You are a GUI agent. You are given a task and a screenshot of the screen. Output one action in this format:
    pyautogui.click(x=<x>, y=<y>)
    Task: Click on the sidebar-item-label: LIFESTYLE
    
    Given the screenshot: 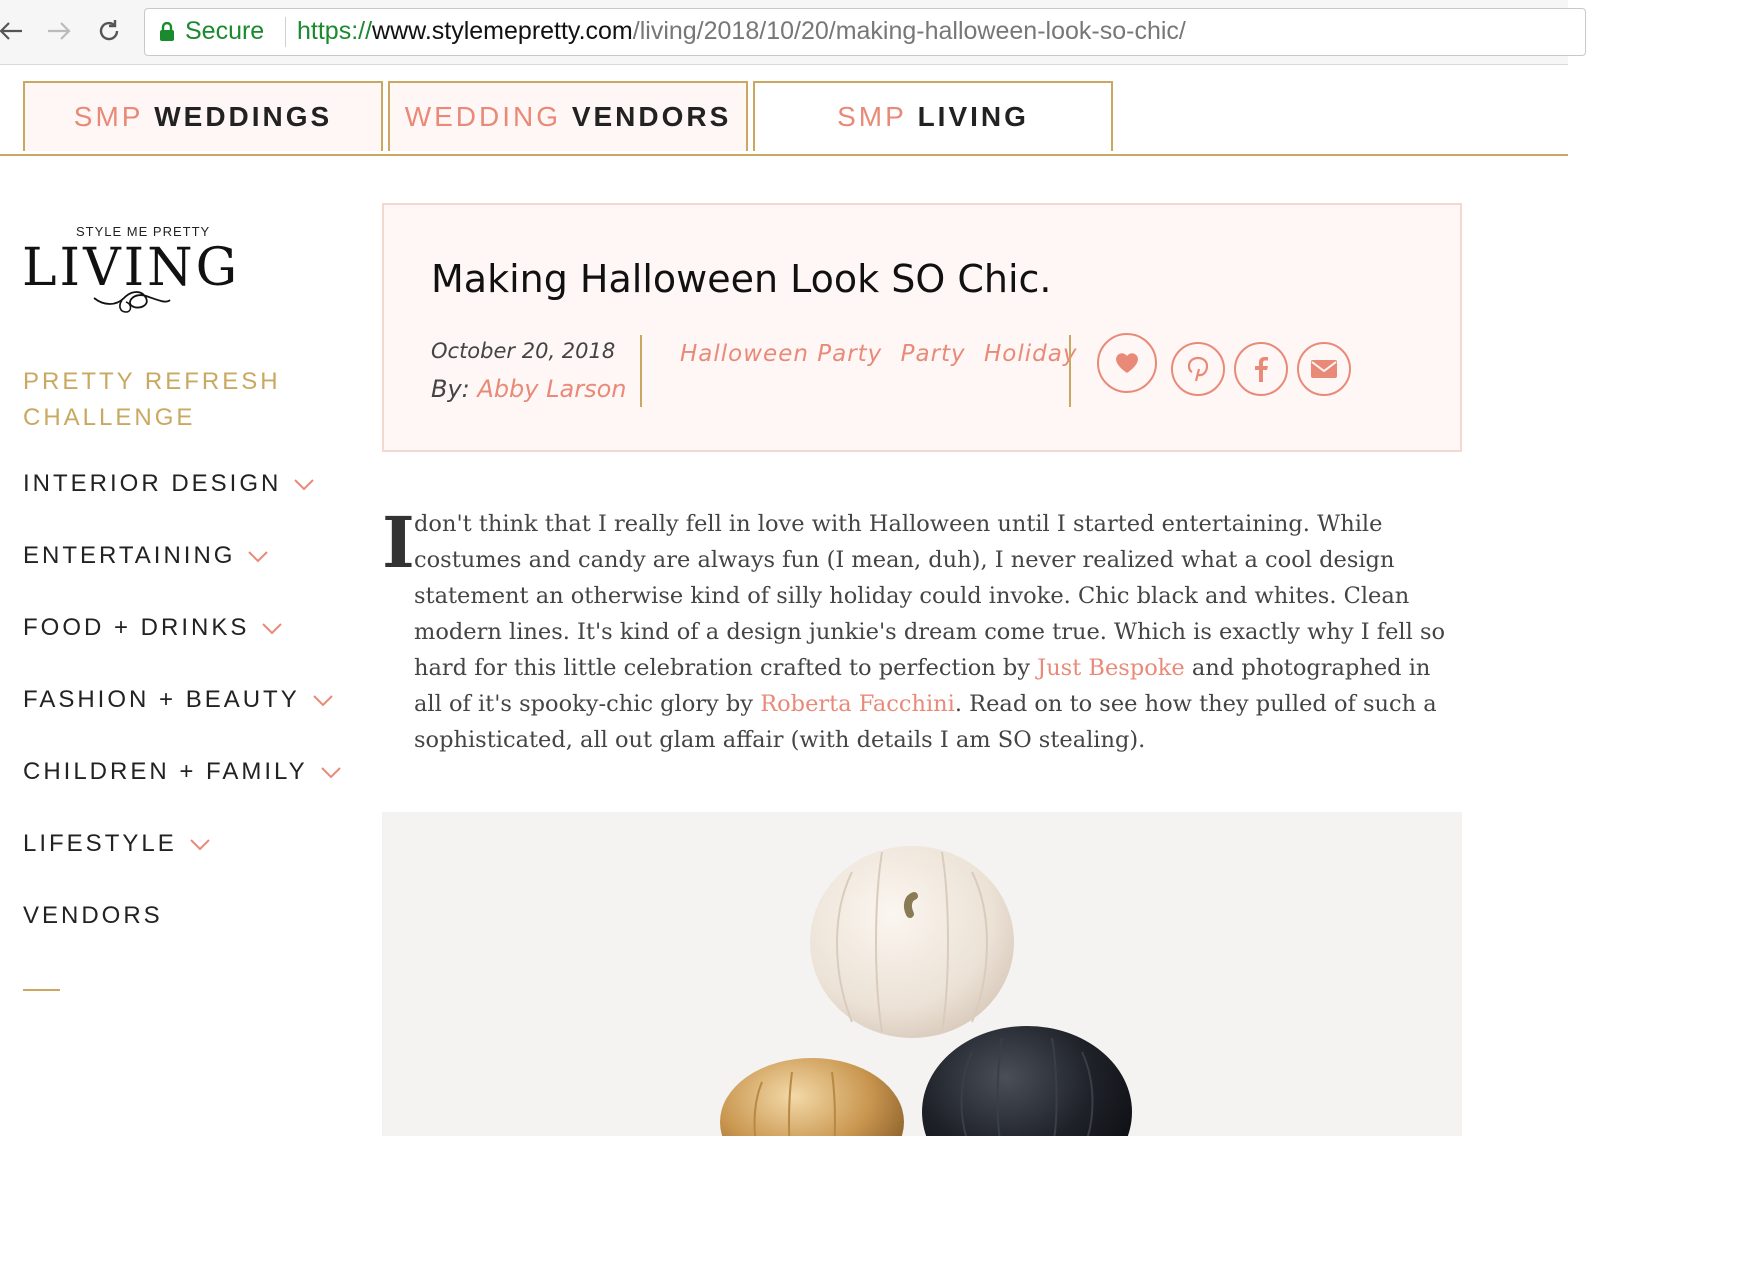 What is the action you would take?
    pyautogui.click(x=100, y=843)
    